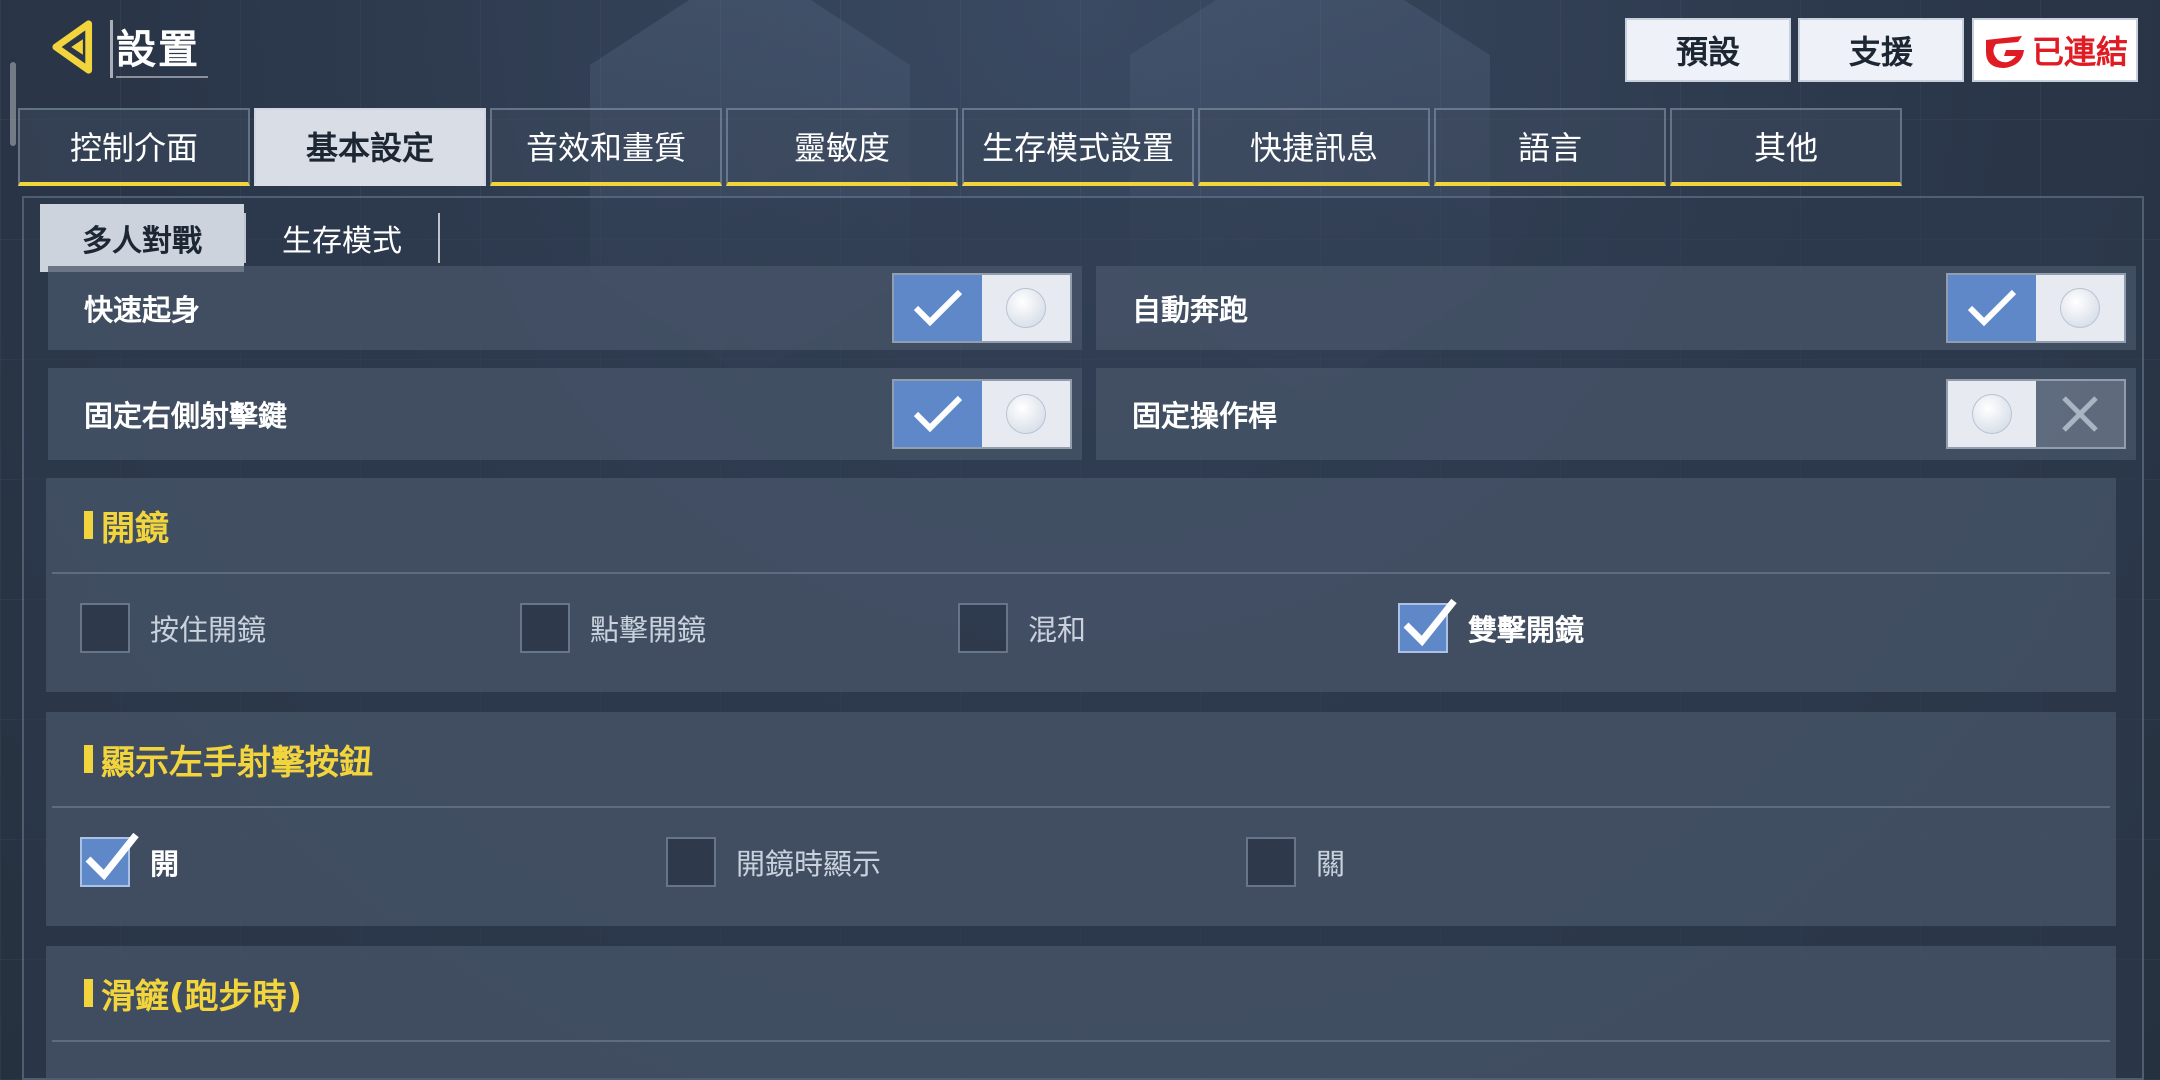 The width and height of the screenshot is (2160, 1080). What do you see at coordinates (1881, 50) in the screenshot?
I see `support-button: 支援` at bounding box center [1881, 50].